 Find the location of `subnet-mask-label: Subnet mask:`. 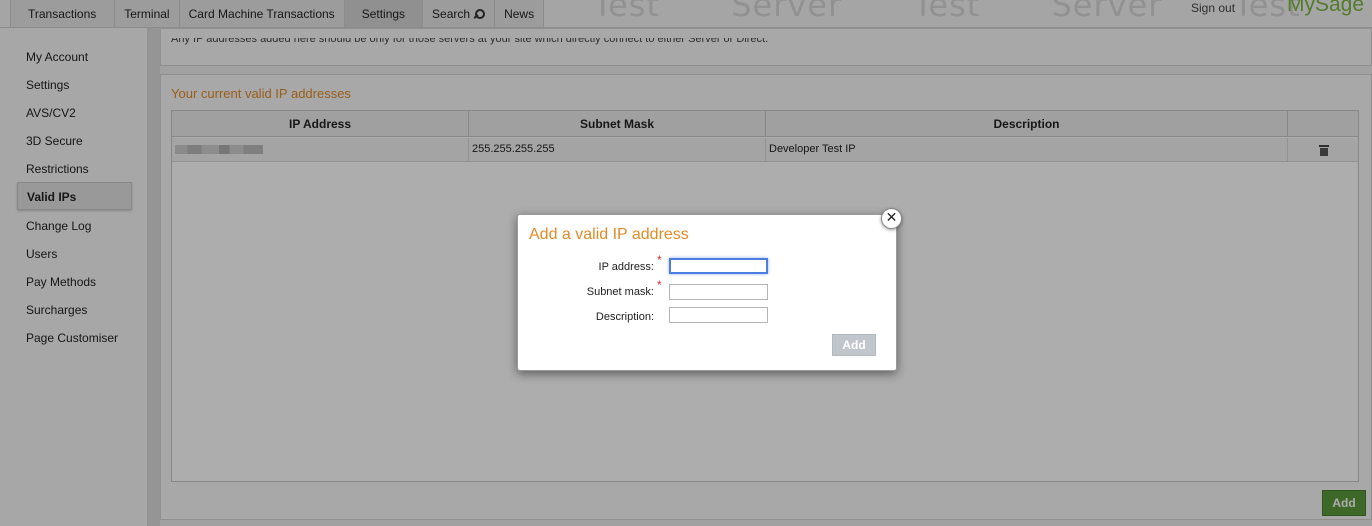

subnet-mask-label: Subnet mask: is located at coordinates (620, 292).